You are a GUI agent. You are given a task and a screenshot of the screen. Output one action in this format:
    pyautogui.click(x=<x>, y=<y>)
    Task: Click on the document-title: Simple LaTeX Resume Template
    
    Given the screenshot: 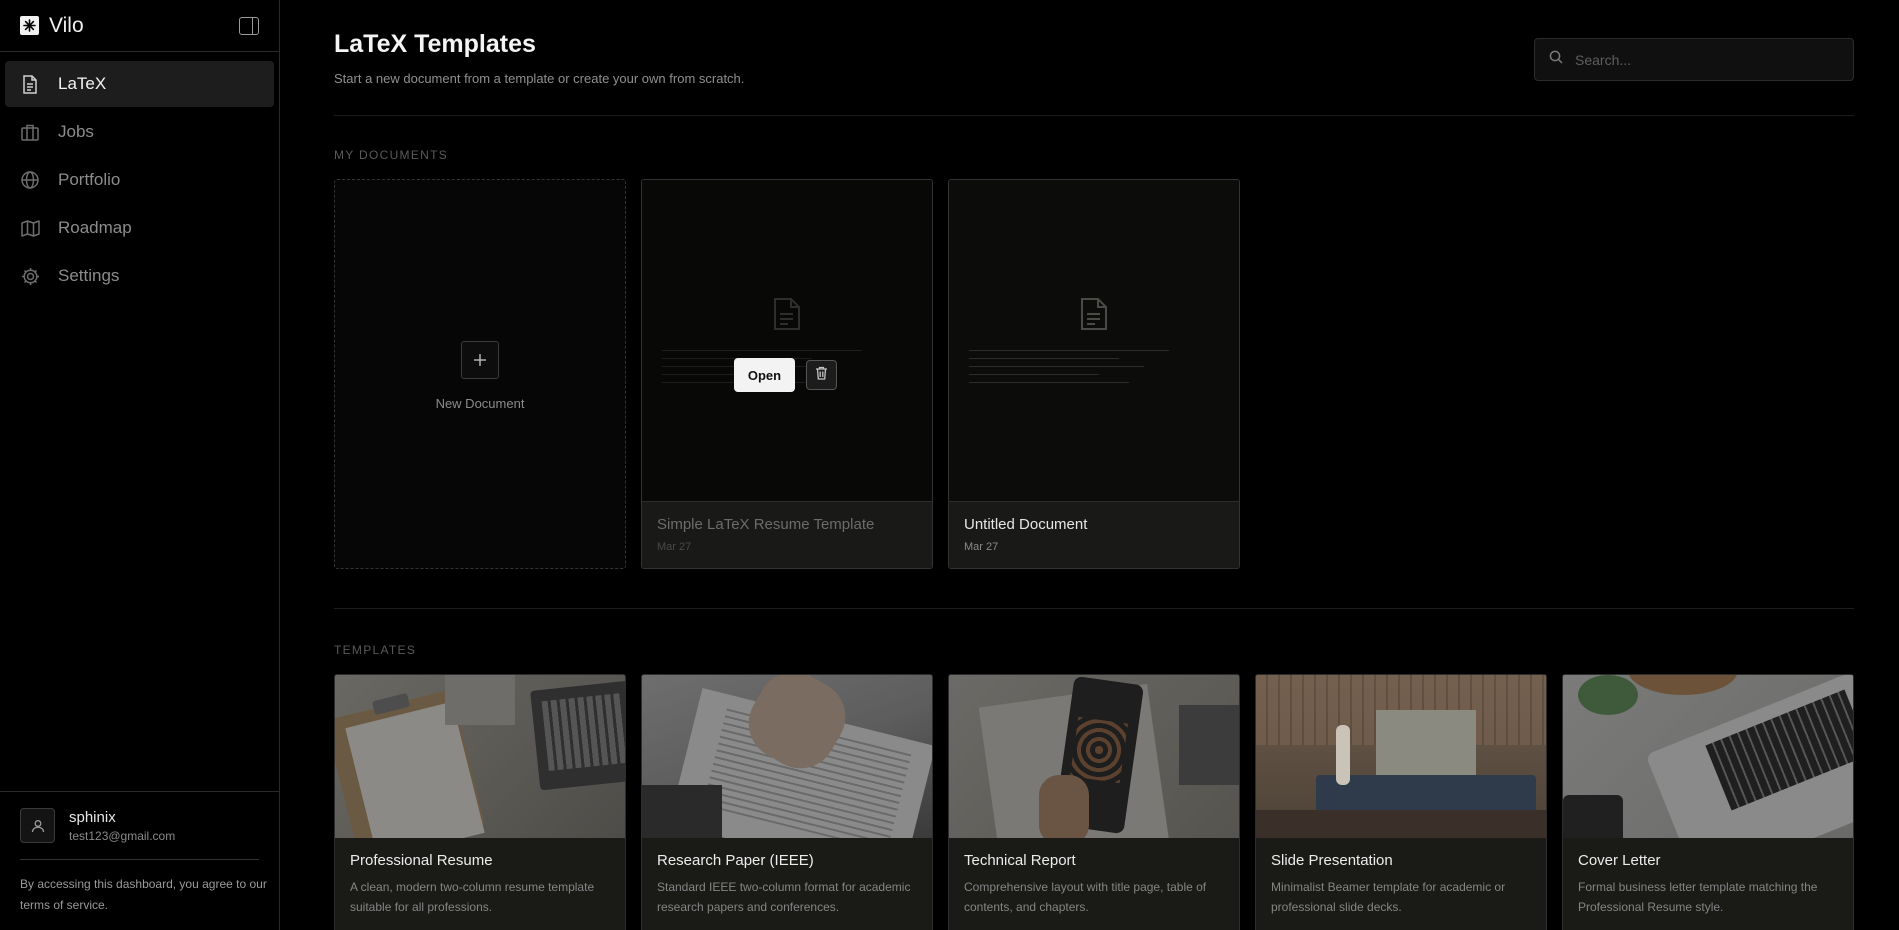 What is the action you would take?
    pyautogui.click(x=766, y=524)
    